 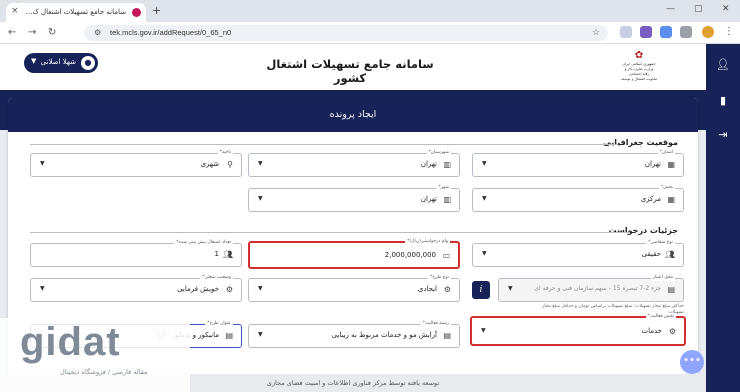 What do you see at coordinates (88, 63) in the screenshot?
I see `user-avatar-icon: ●` at bounding box center [88, 63].